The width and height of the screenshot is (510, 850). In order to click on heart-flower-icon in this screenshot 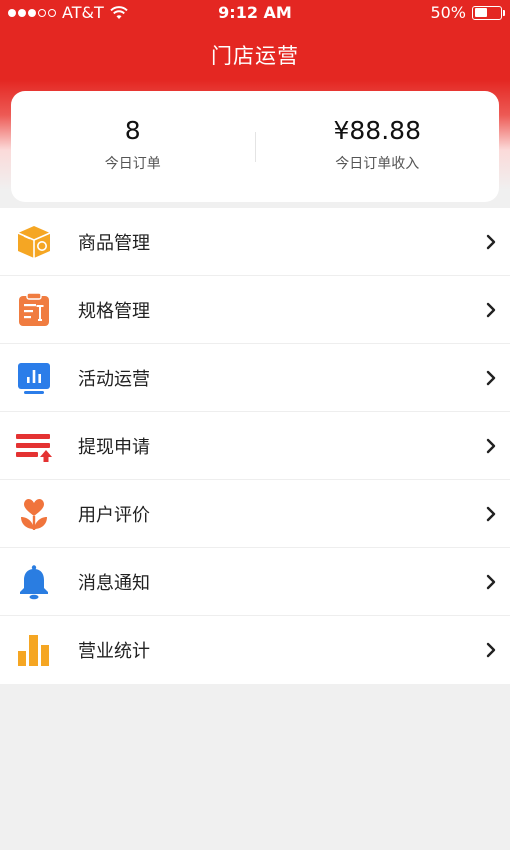, I will do `click(34, 514)`.